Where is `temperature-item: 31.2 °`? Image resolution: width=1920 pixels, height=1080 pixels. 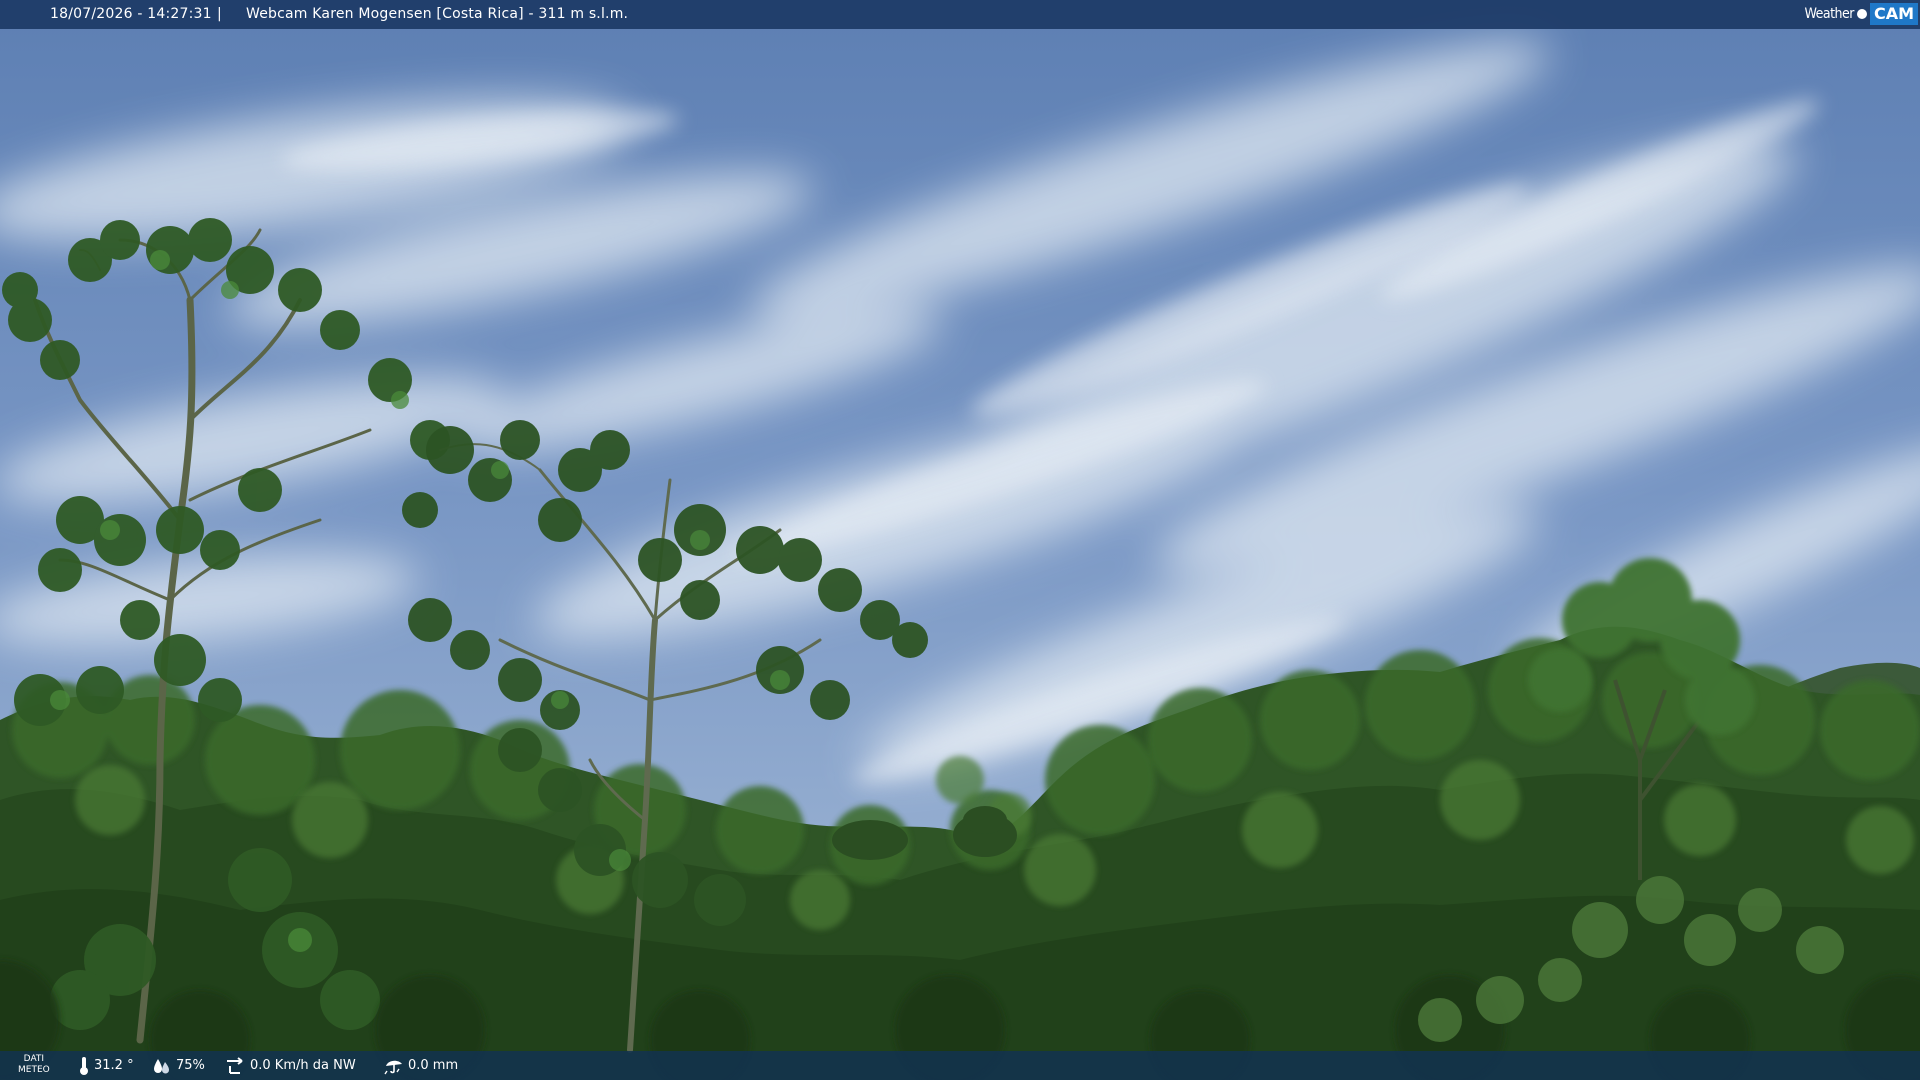
temperature-item: 31.2 ° is located at coordinates (106, 1065).